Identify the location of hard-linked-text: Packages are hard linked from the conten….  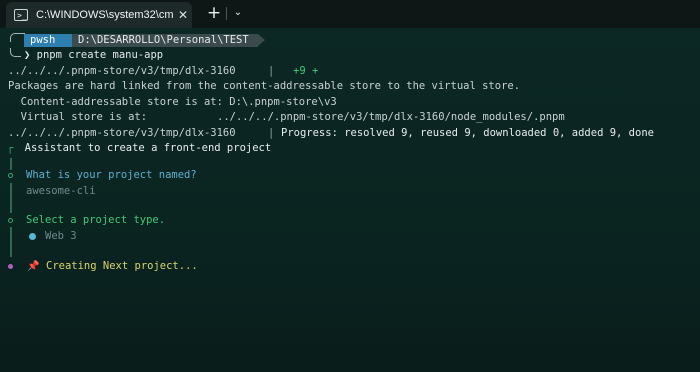
(264, 86).